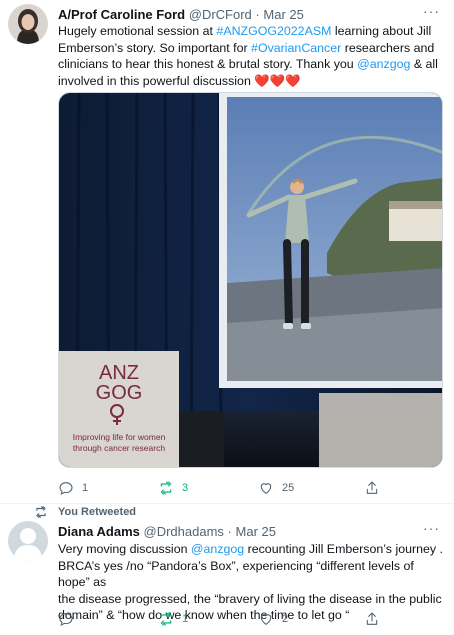 This screenshot has height=635, width=454. Describe the element at coordinates (343, 549) in the screenshot. I see `text-line: recounting Jill Emberson’s journey .` at that location.